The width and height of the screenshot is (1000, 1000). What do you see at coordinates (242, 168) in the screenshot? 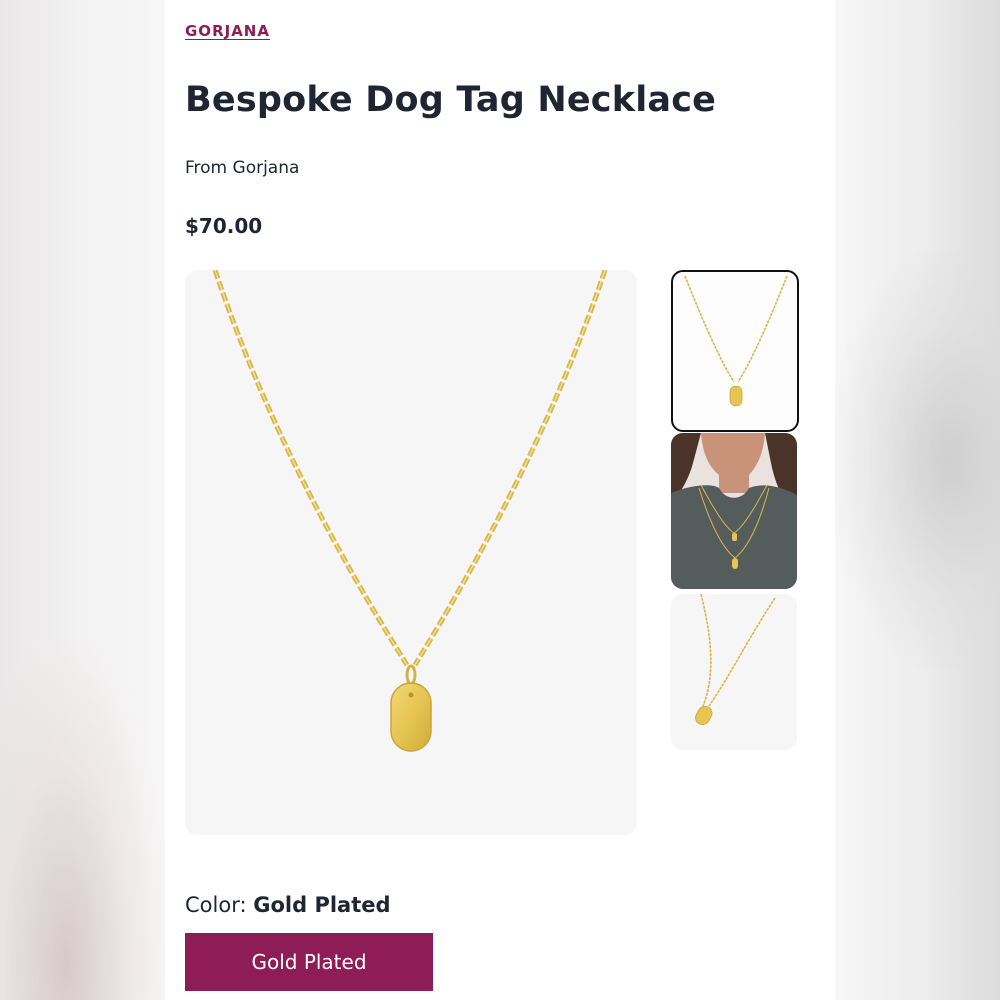
I see `product-vendor: From Gorjana` at bounding box center [242, 168].